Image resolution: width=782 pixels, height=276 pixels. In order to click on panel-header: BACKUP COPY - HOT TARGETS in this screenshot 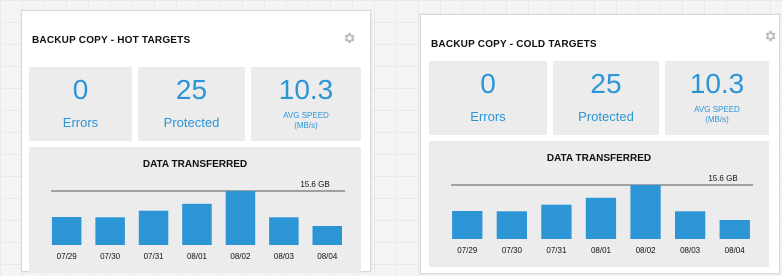, I will do `click(196, 31)`.